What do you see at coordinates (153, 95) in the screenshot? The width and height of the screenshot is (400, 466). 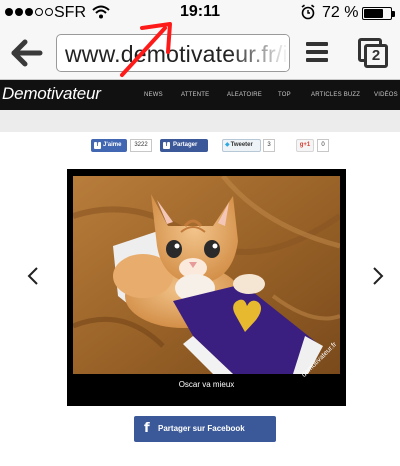 I see `nav-news: NEWS` at bounding box center [153, 95].